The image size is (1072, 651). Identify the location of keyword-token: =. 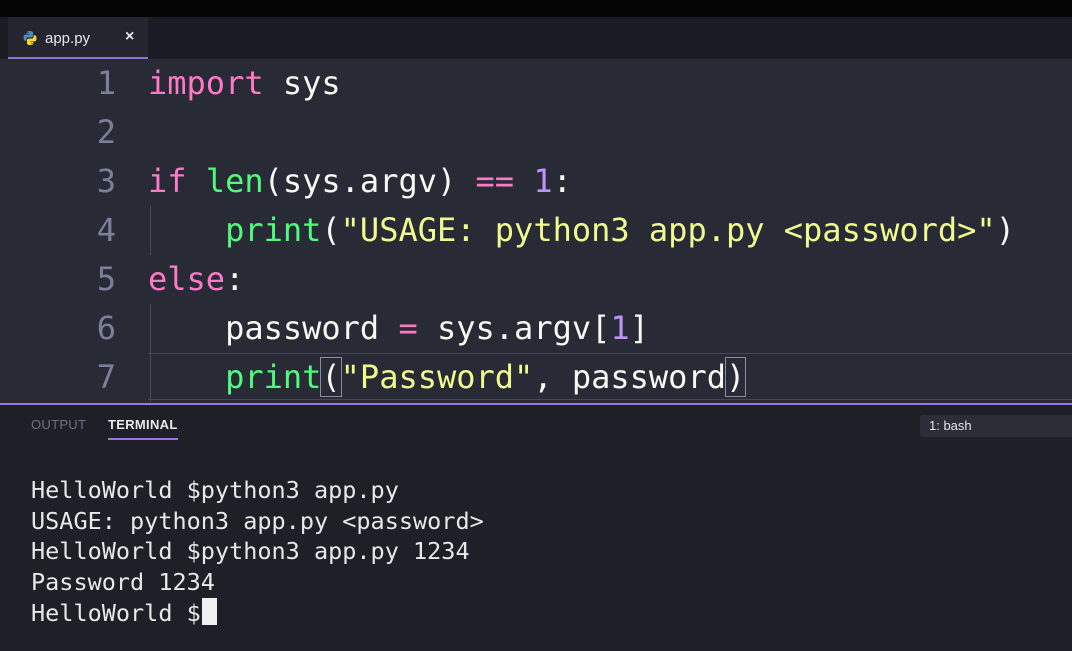
(408, 328).